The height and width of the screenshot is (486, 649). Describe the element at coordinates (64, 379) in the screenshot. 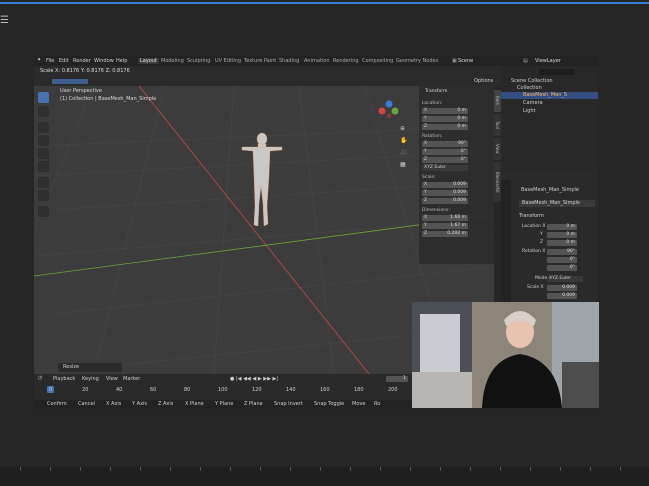

I see `timeline-menu-playback: Playback` at that location.